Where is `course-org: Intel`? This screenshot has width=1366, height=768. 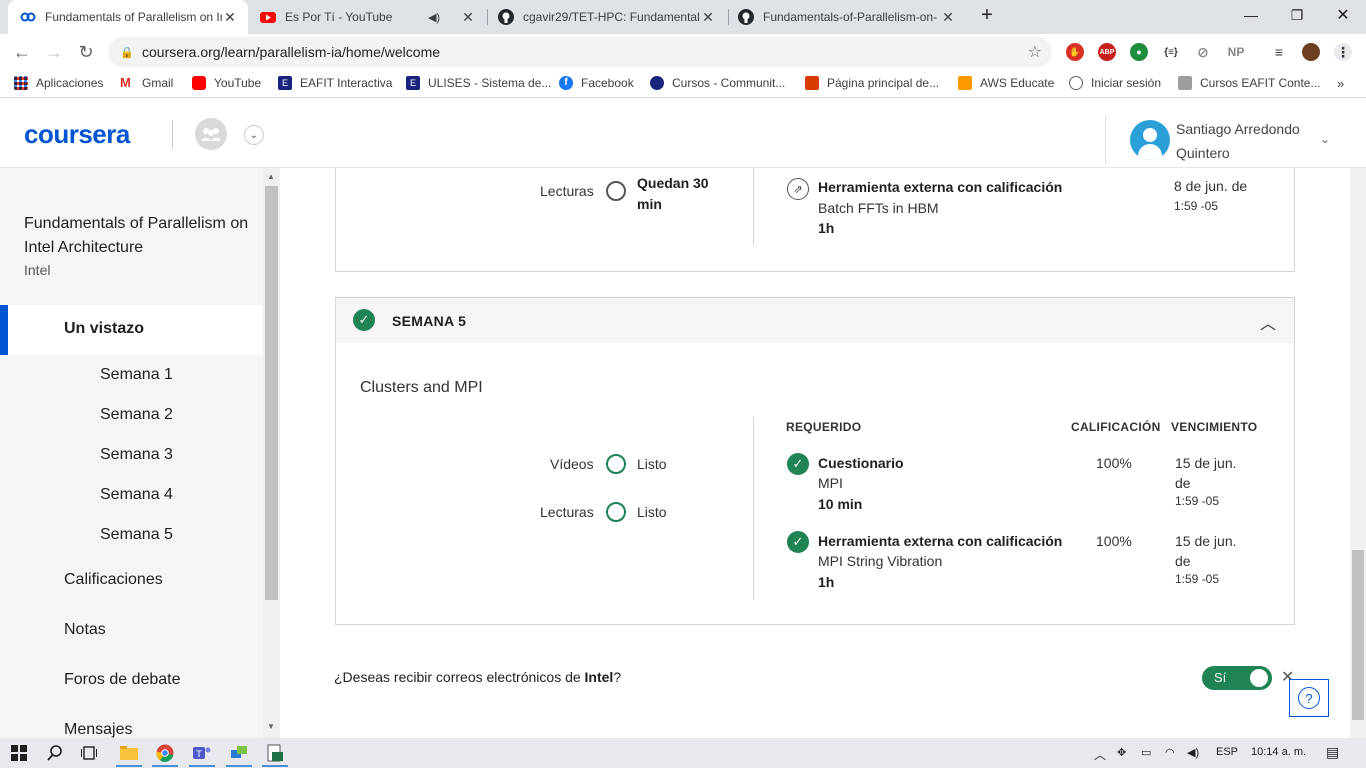
course-org: Intel is located at coordinates (37, 270).